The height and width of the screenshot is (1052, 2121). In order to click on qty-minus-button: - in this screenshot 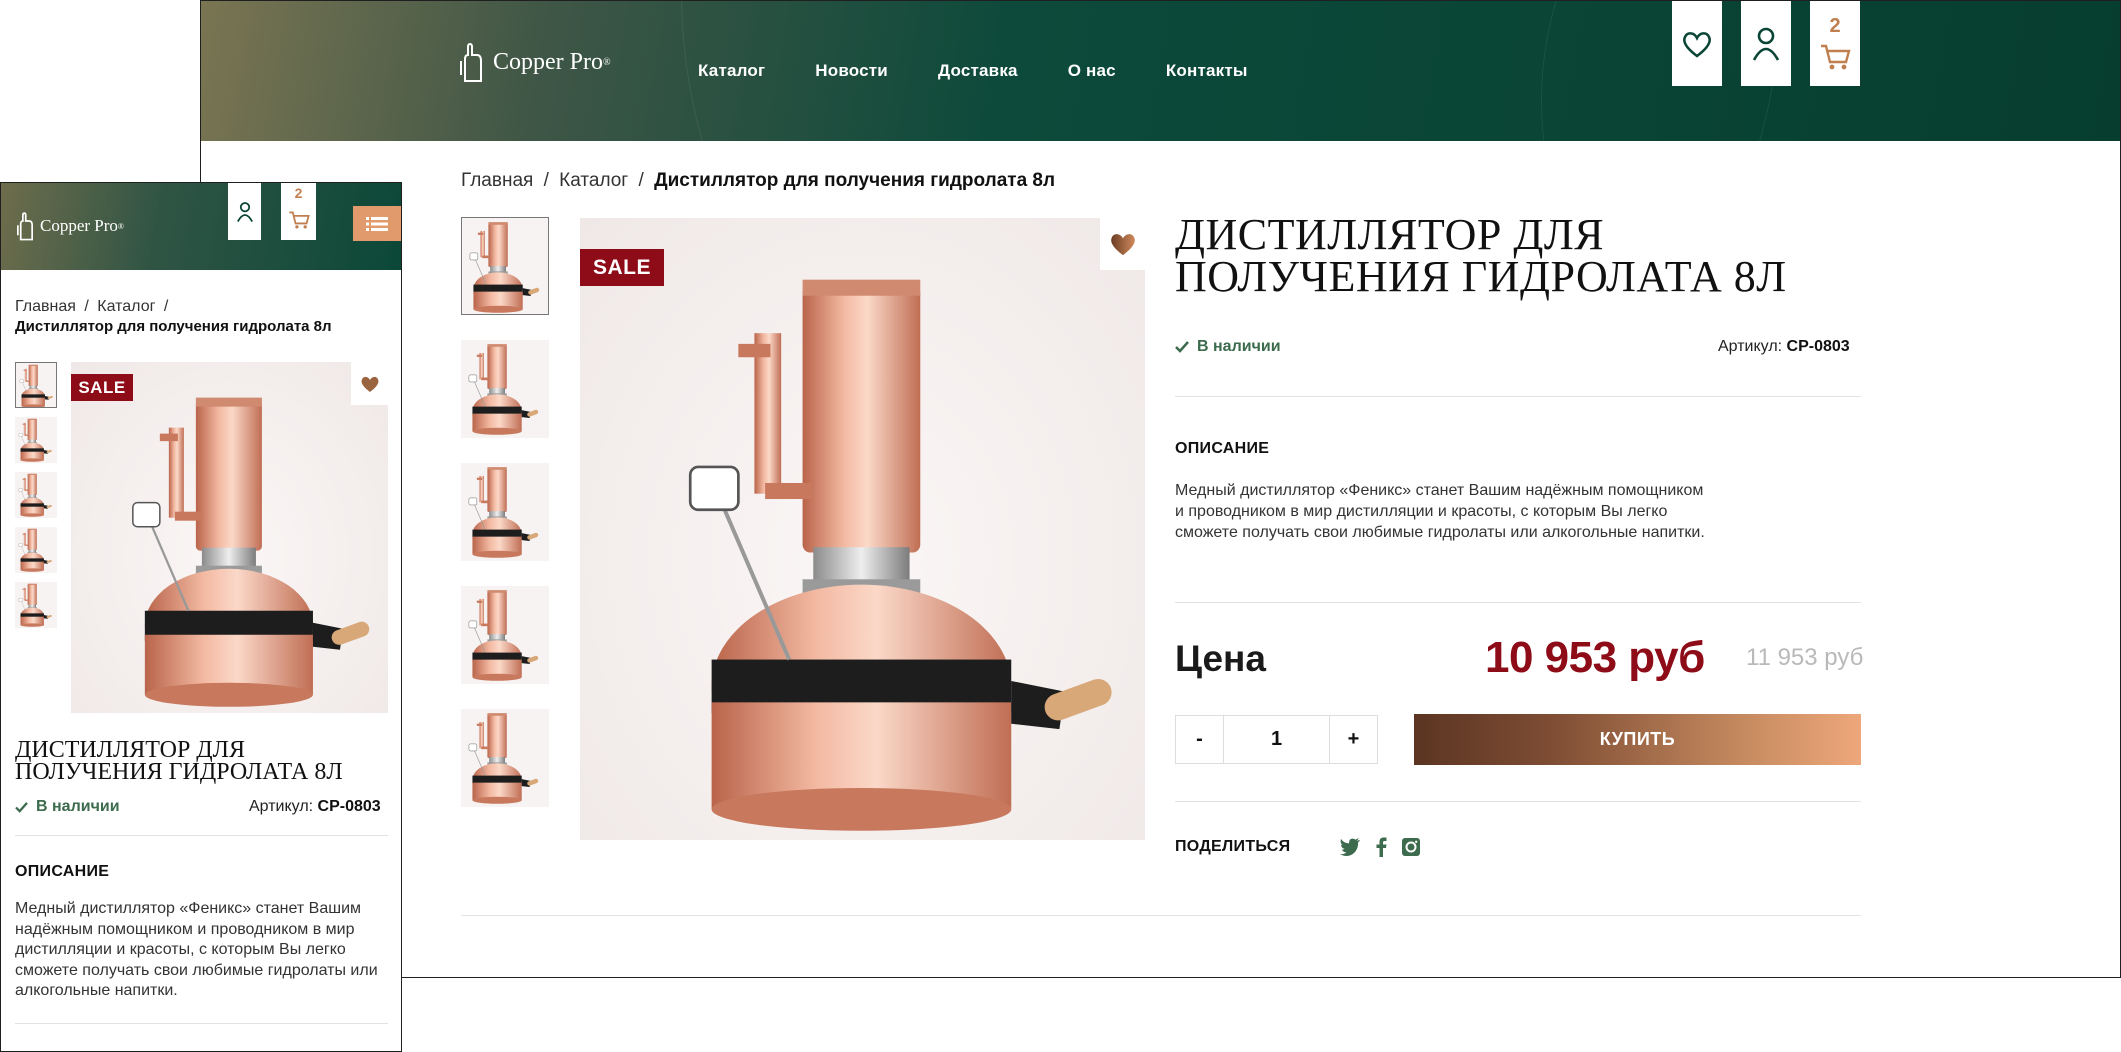, I will do `click(1200, 739)`.